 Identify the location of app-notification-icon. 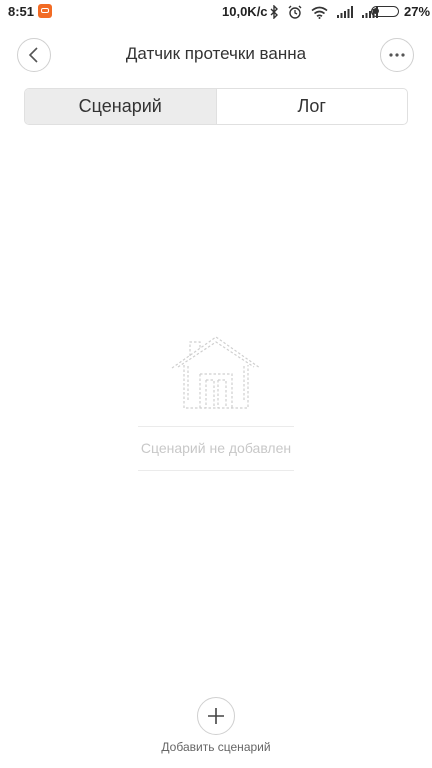
(45, 11).